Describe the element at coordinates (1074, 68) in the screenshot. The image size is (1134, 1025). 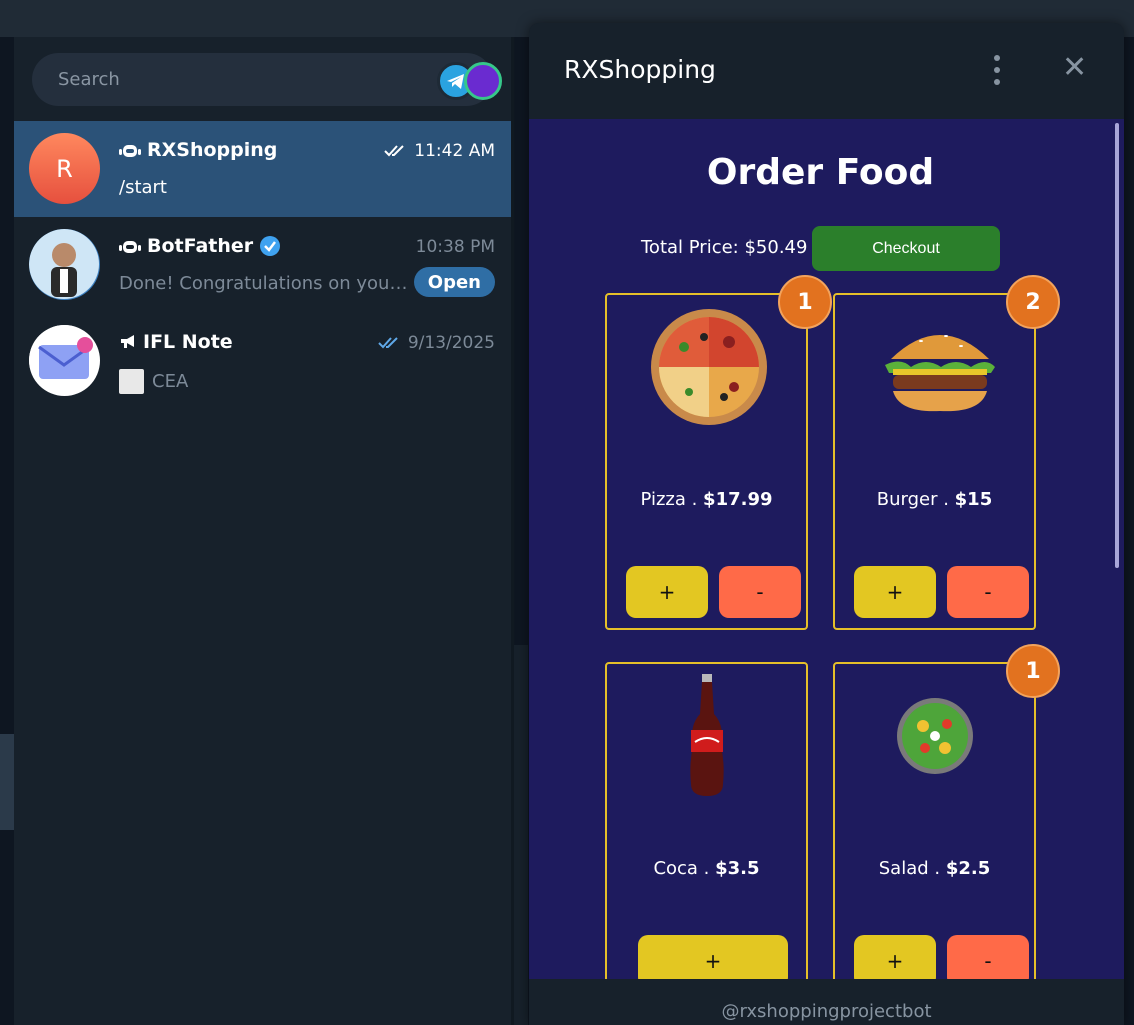
I see `close-icon: ✕` at that location.